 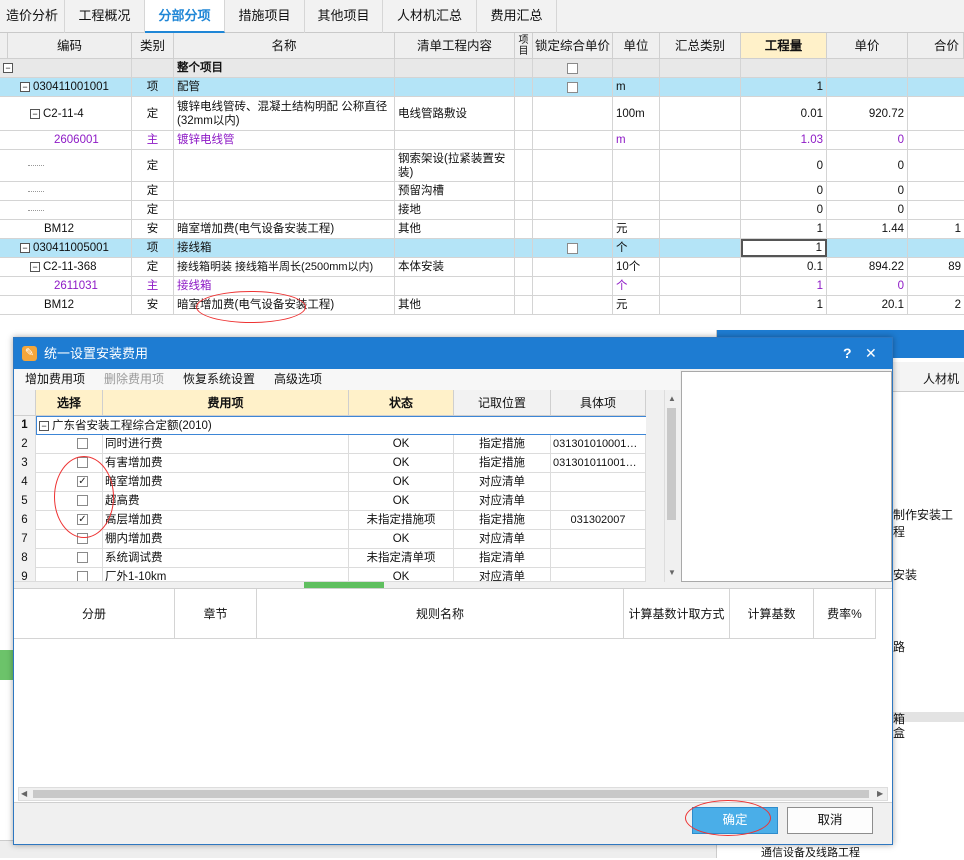 What do you see at coordinates (936, 46) in the screenshot?
I see `col-total: 合价` at bounding box center [936, 46].